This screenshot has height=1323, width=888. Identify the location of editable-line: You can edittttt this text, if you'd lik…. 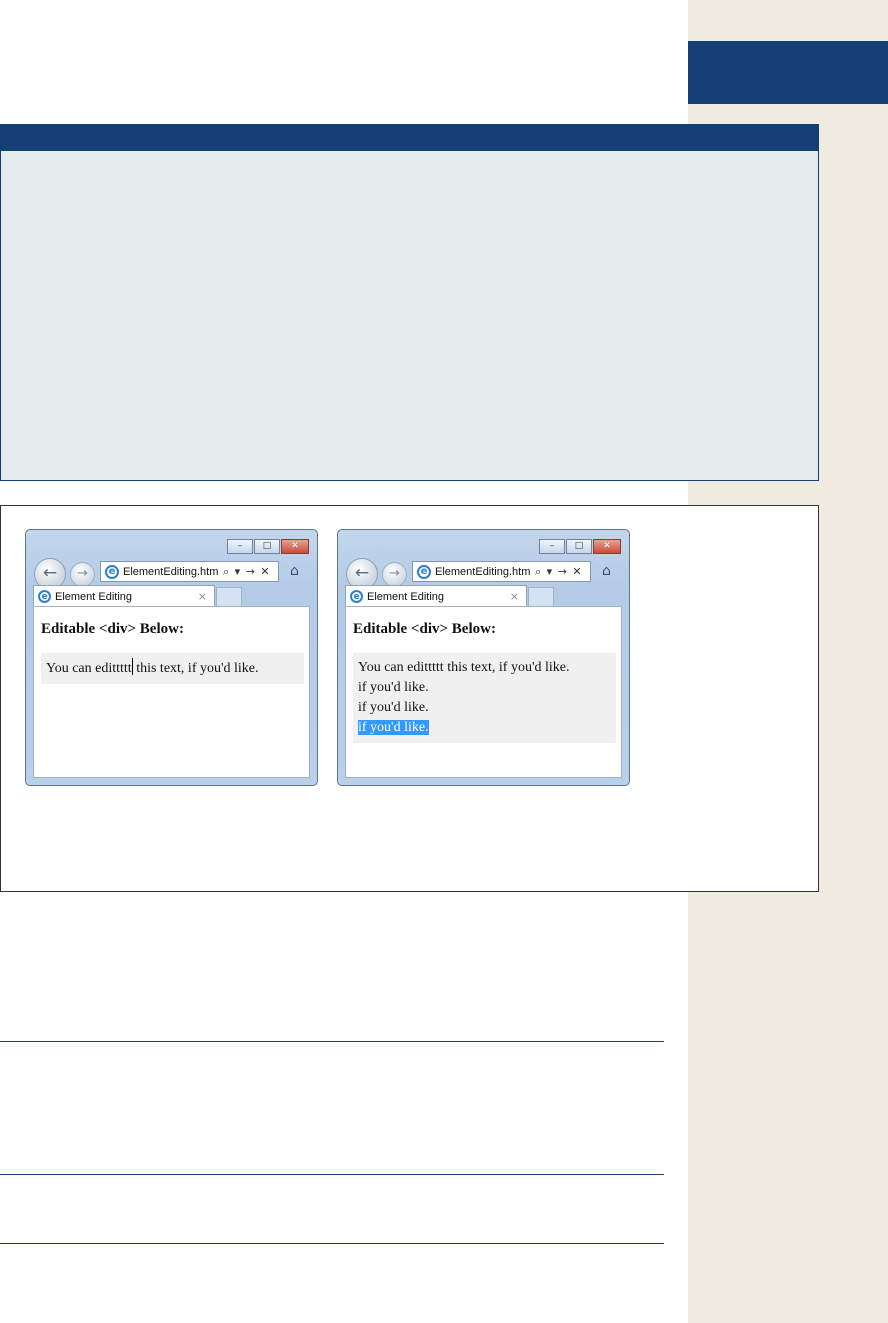
(464, 667).